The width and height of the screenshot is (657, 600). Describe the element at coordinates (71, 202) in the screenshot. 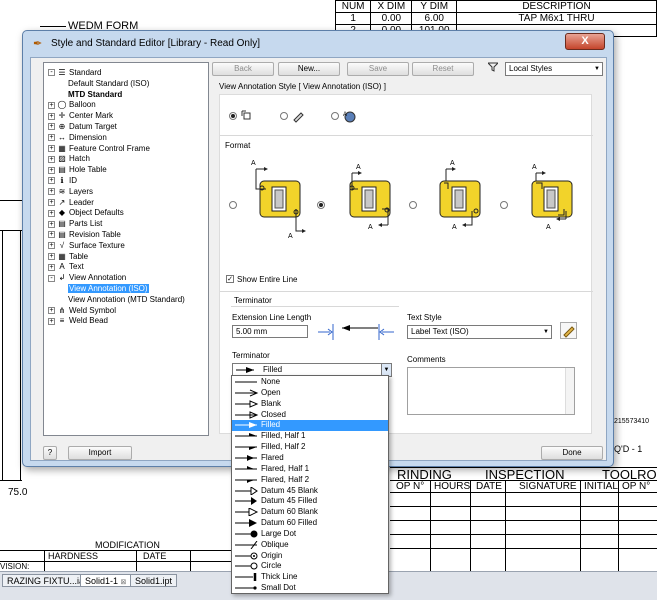

I see `tree-item: + ↗ Leader` at that location.